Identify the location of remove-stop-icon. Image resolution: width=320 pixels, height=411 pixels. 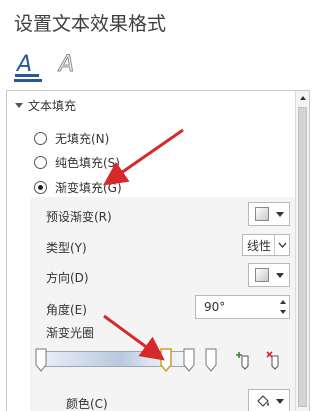
(272, 360).